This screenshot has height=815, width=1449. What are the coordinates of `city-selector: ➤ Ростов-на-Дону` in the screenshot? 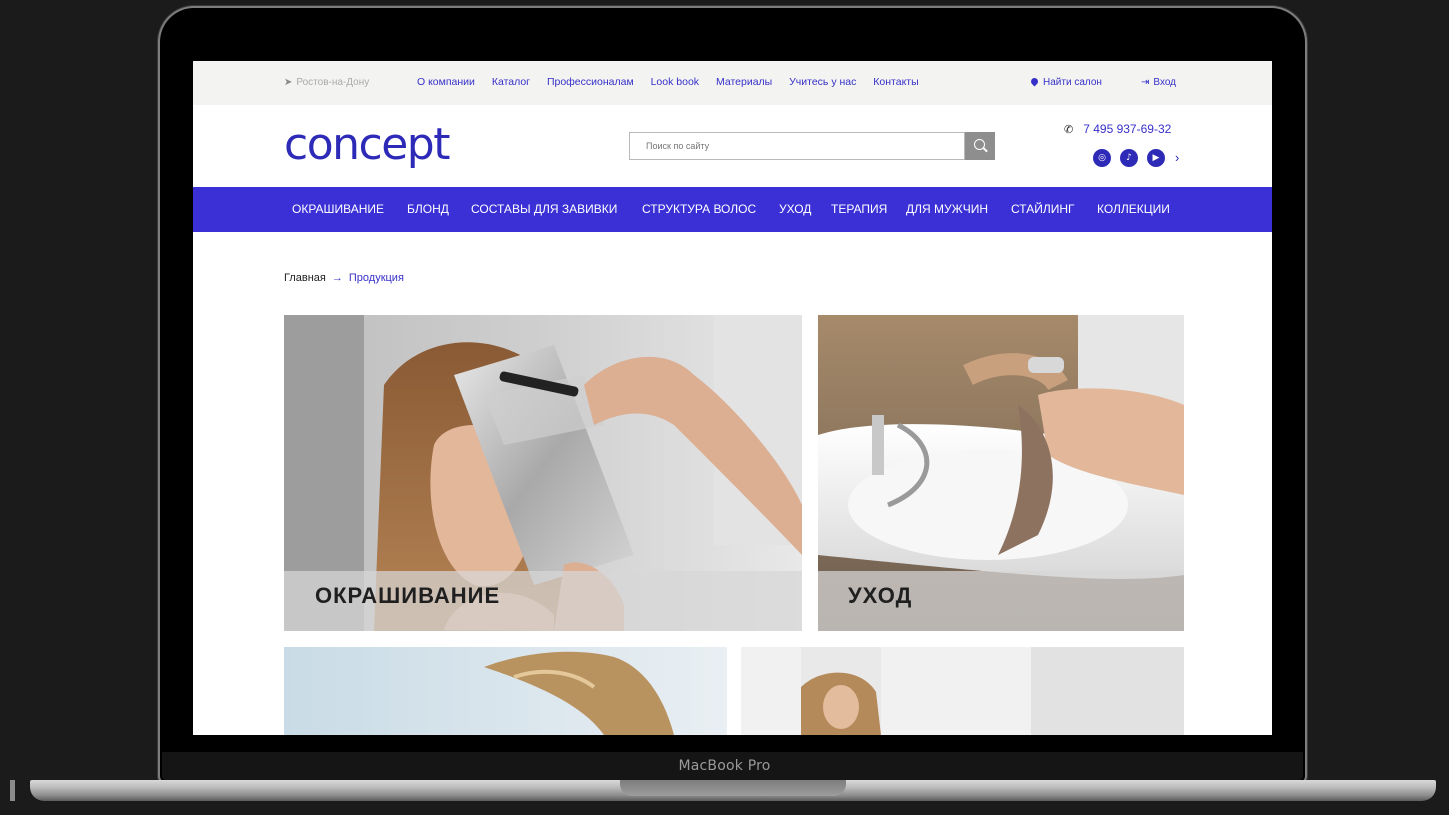 It's located at (326, 82).